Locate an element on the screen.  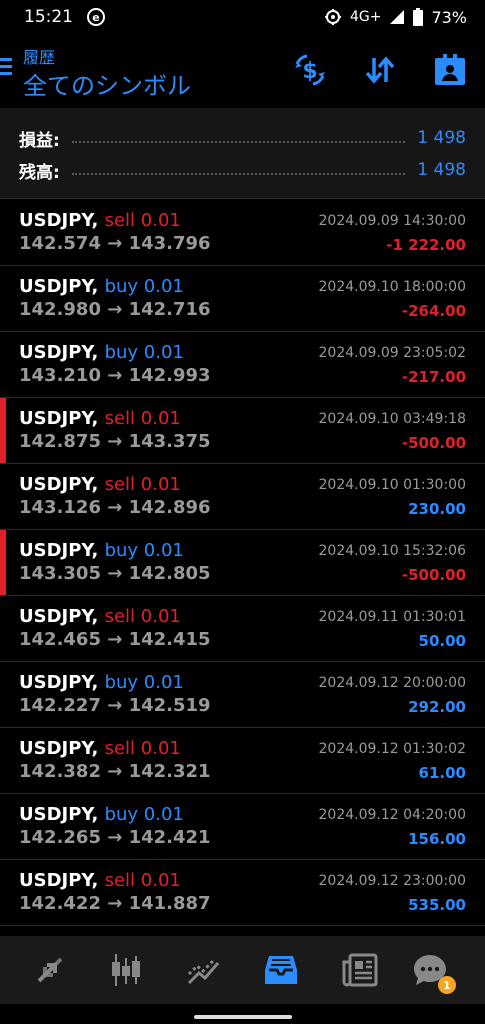
currency-exchange-button: $ is located at coordinates (310, 70).